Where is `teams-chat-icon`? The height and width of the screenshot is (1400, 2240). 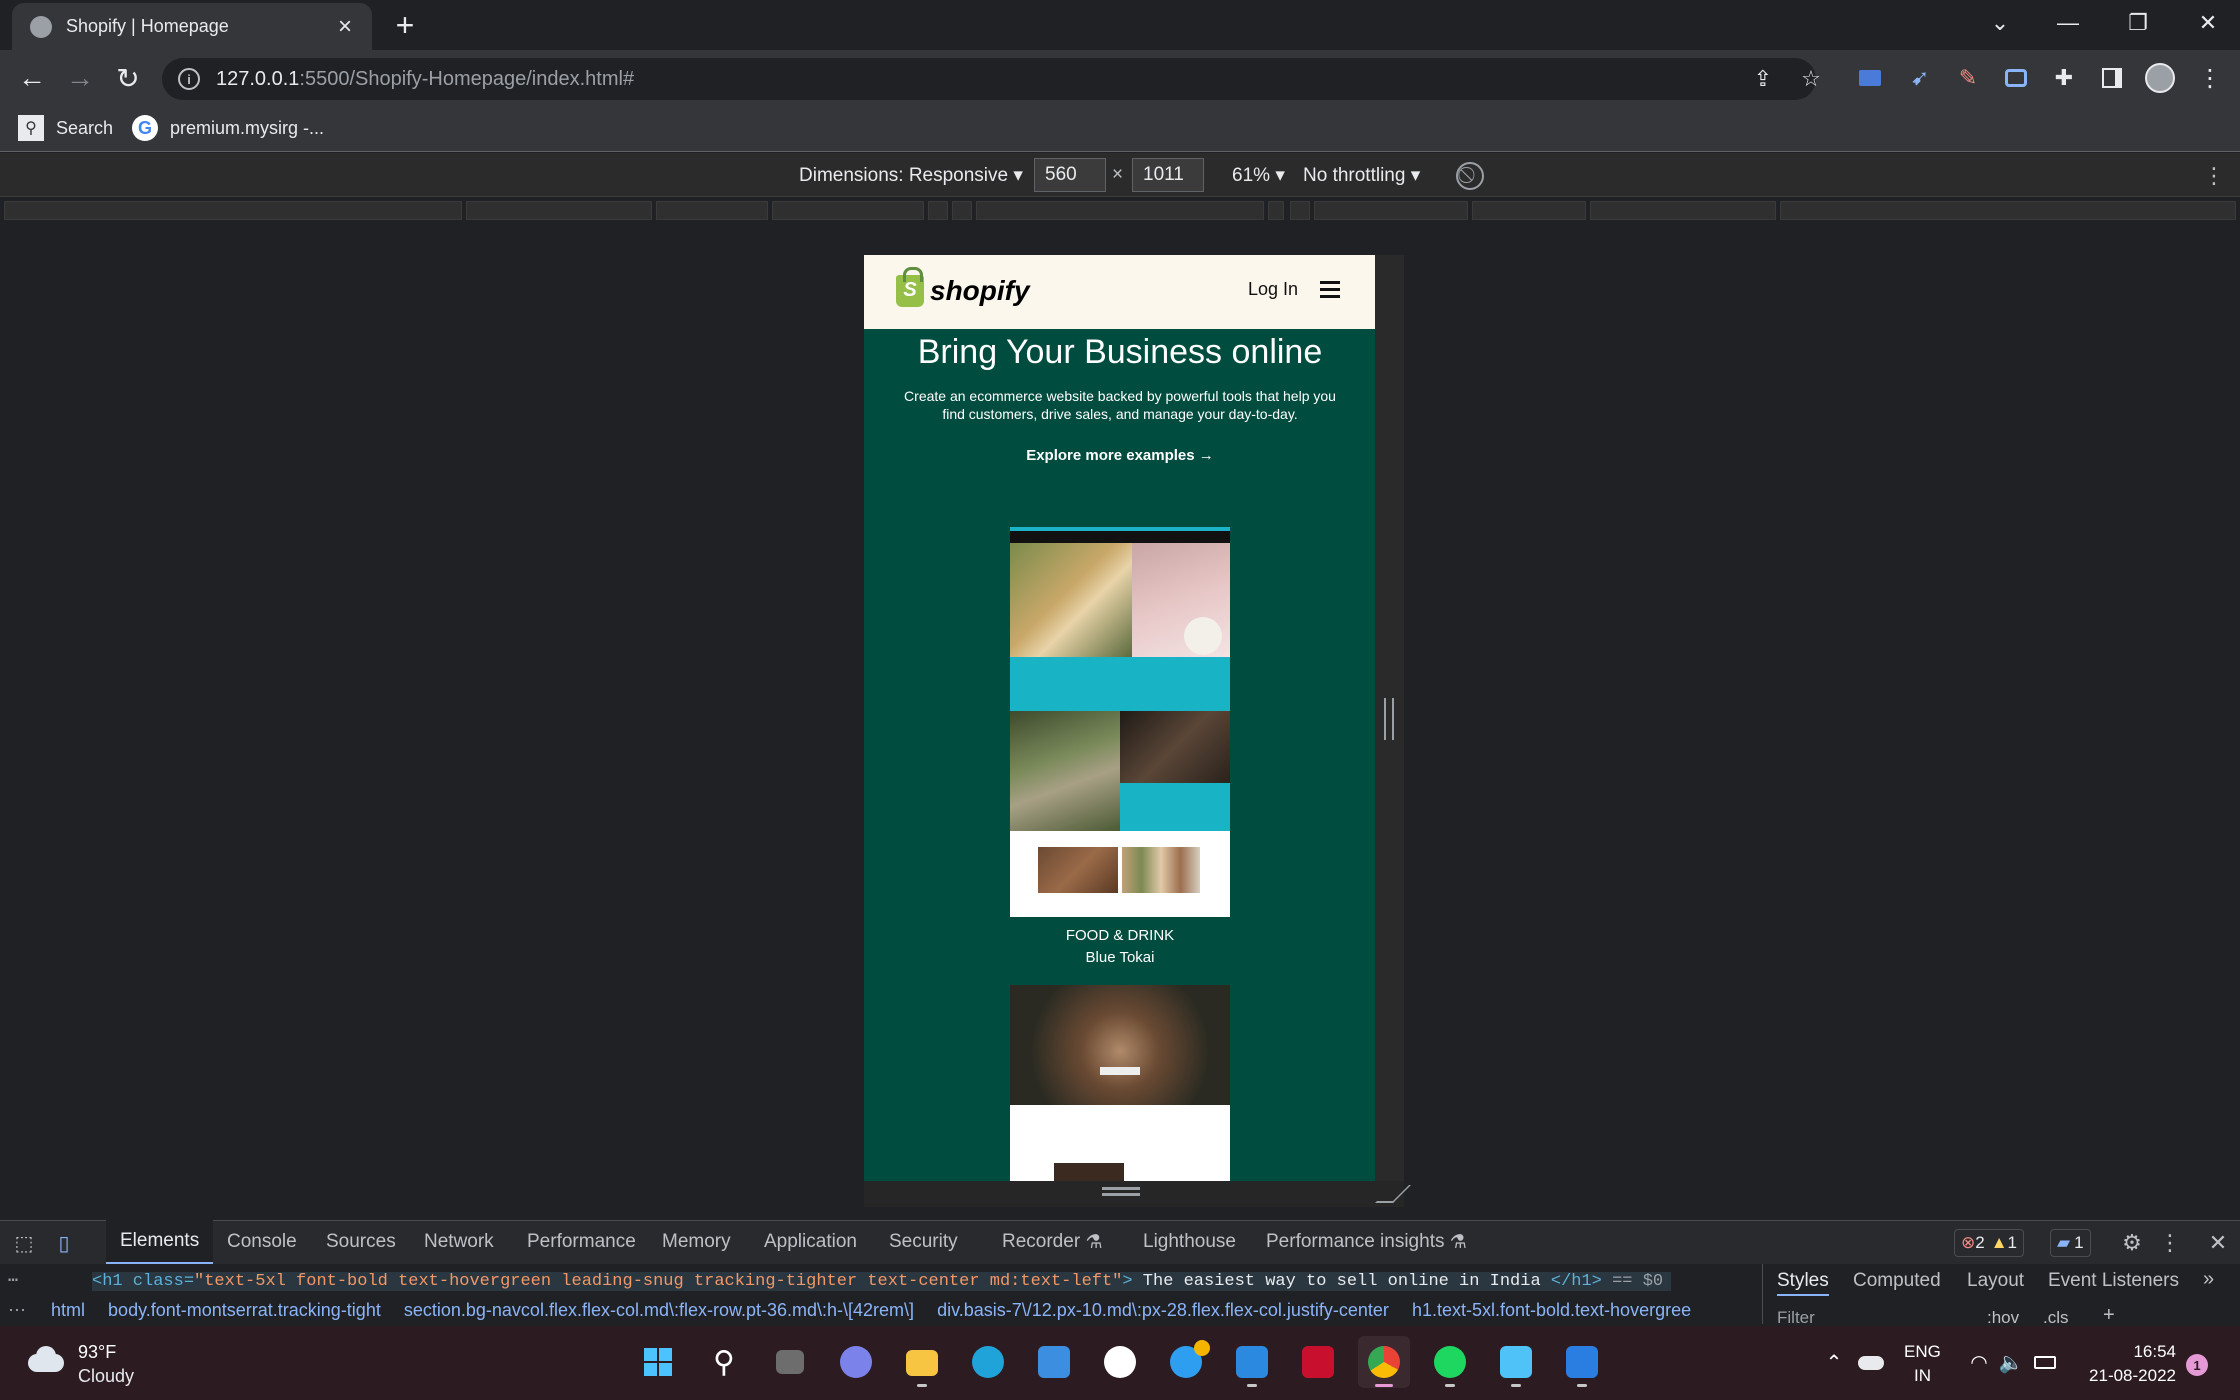
teams-chat-icon is located at coordinates (856, 1362).